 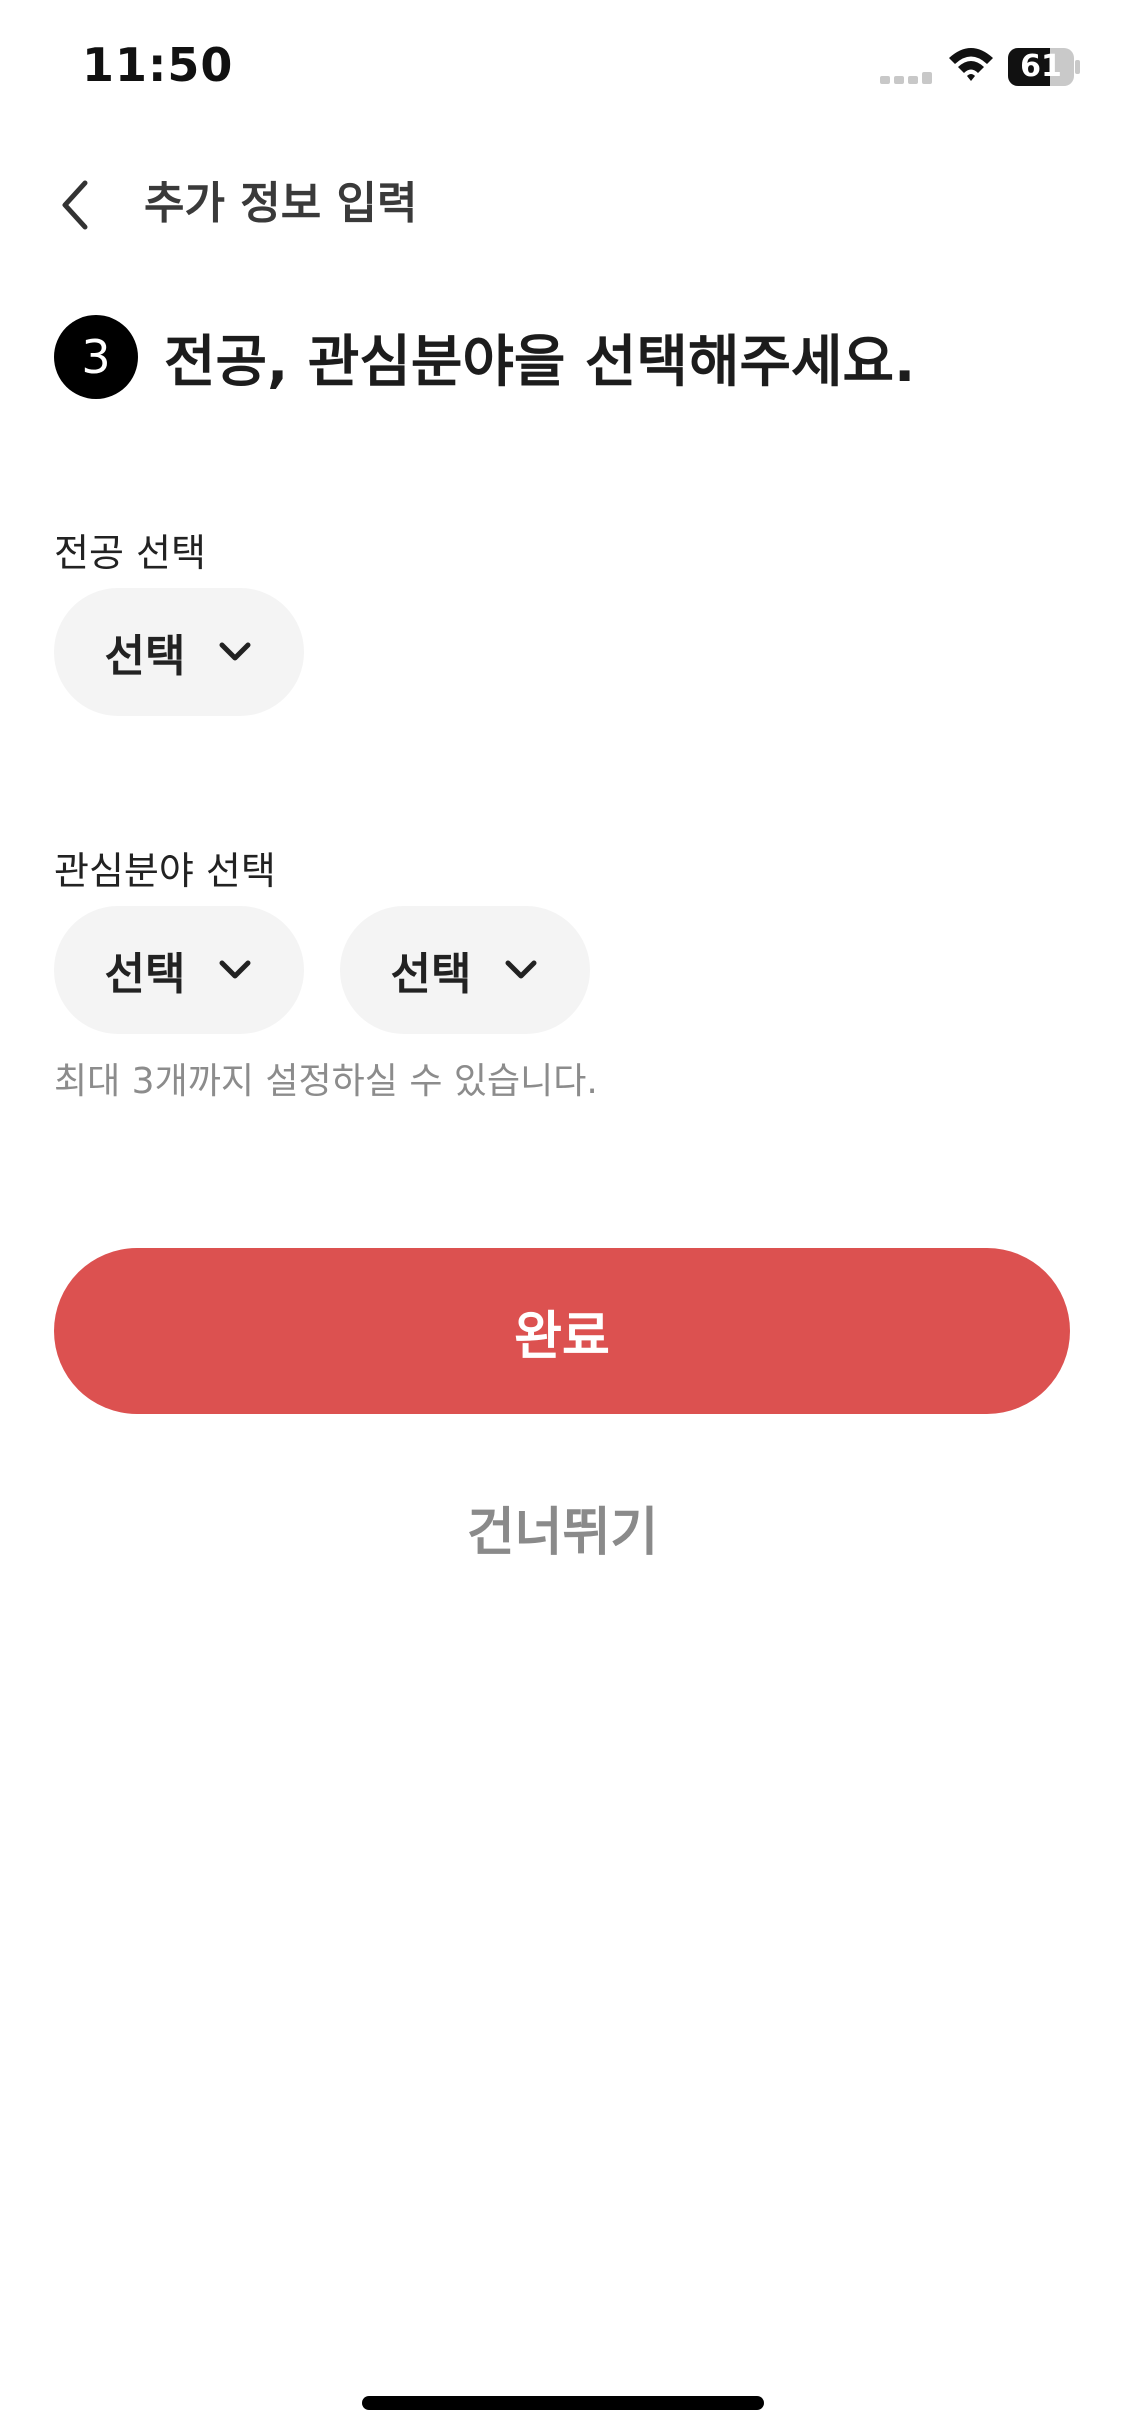 What do you see at coordinates (431, 974) in the screenshot?
I see `interest-dropdown-2-value: 선택` at bounding box center [431, 974].